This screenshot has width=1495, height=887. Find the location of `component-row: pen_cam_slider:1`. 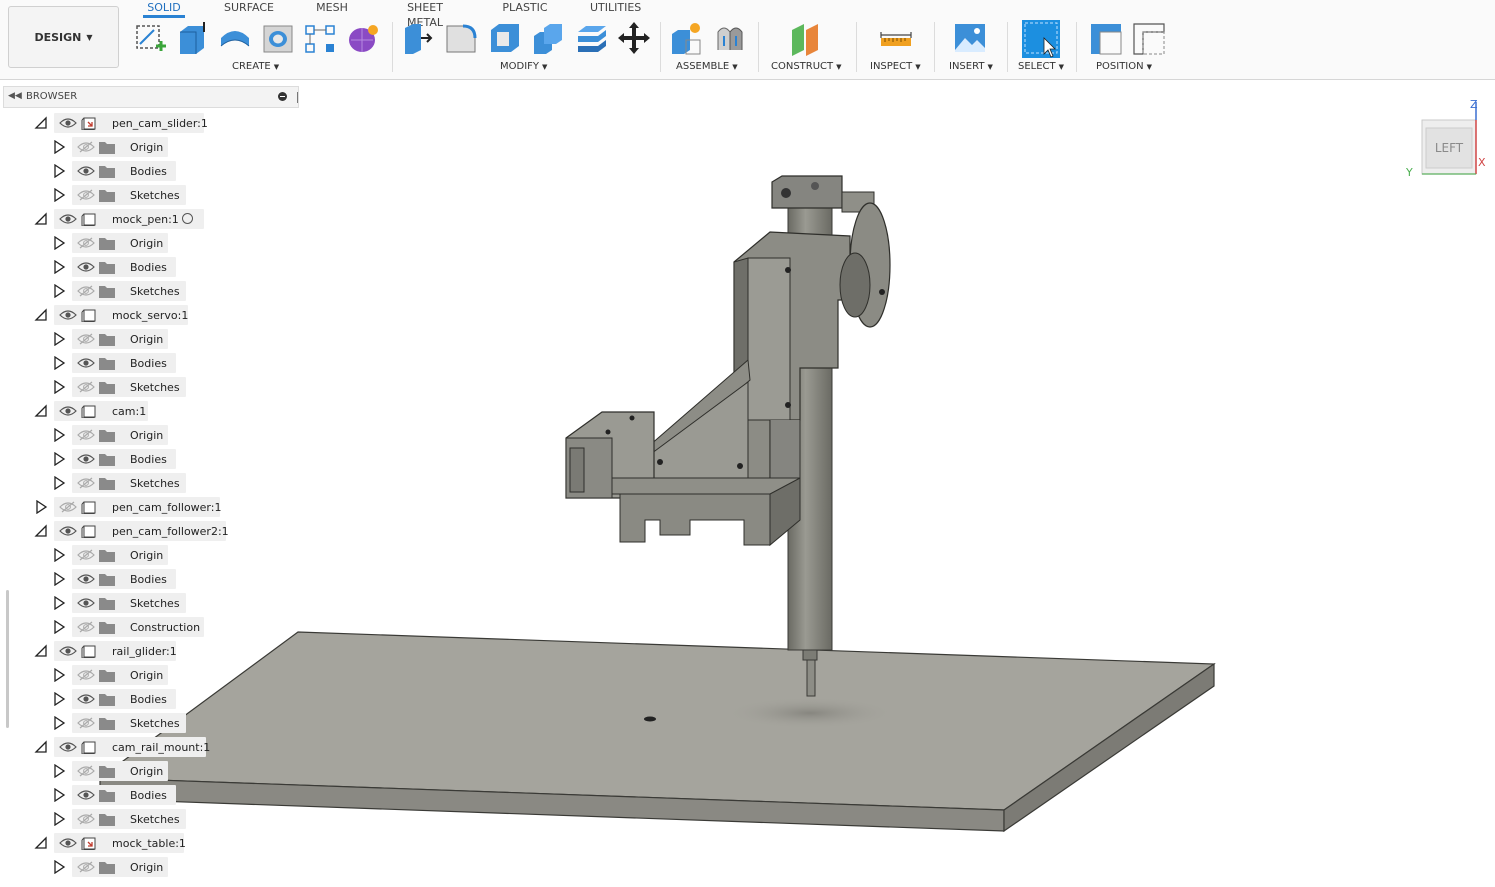

component-row: pen_cam_slider:1 is located at coordinates (150, 123).